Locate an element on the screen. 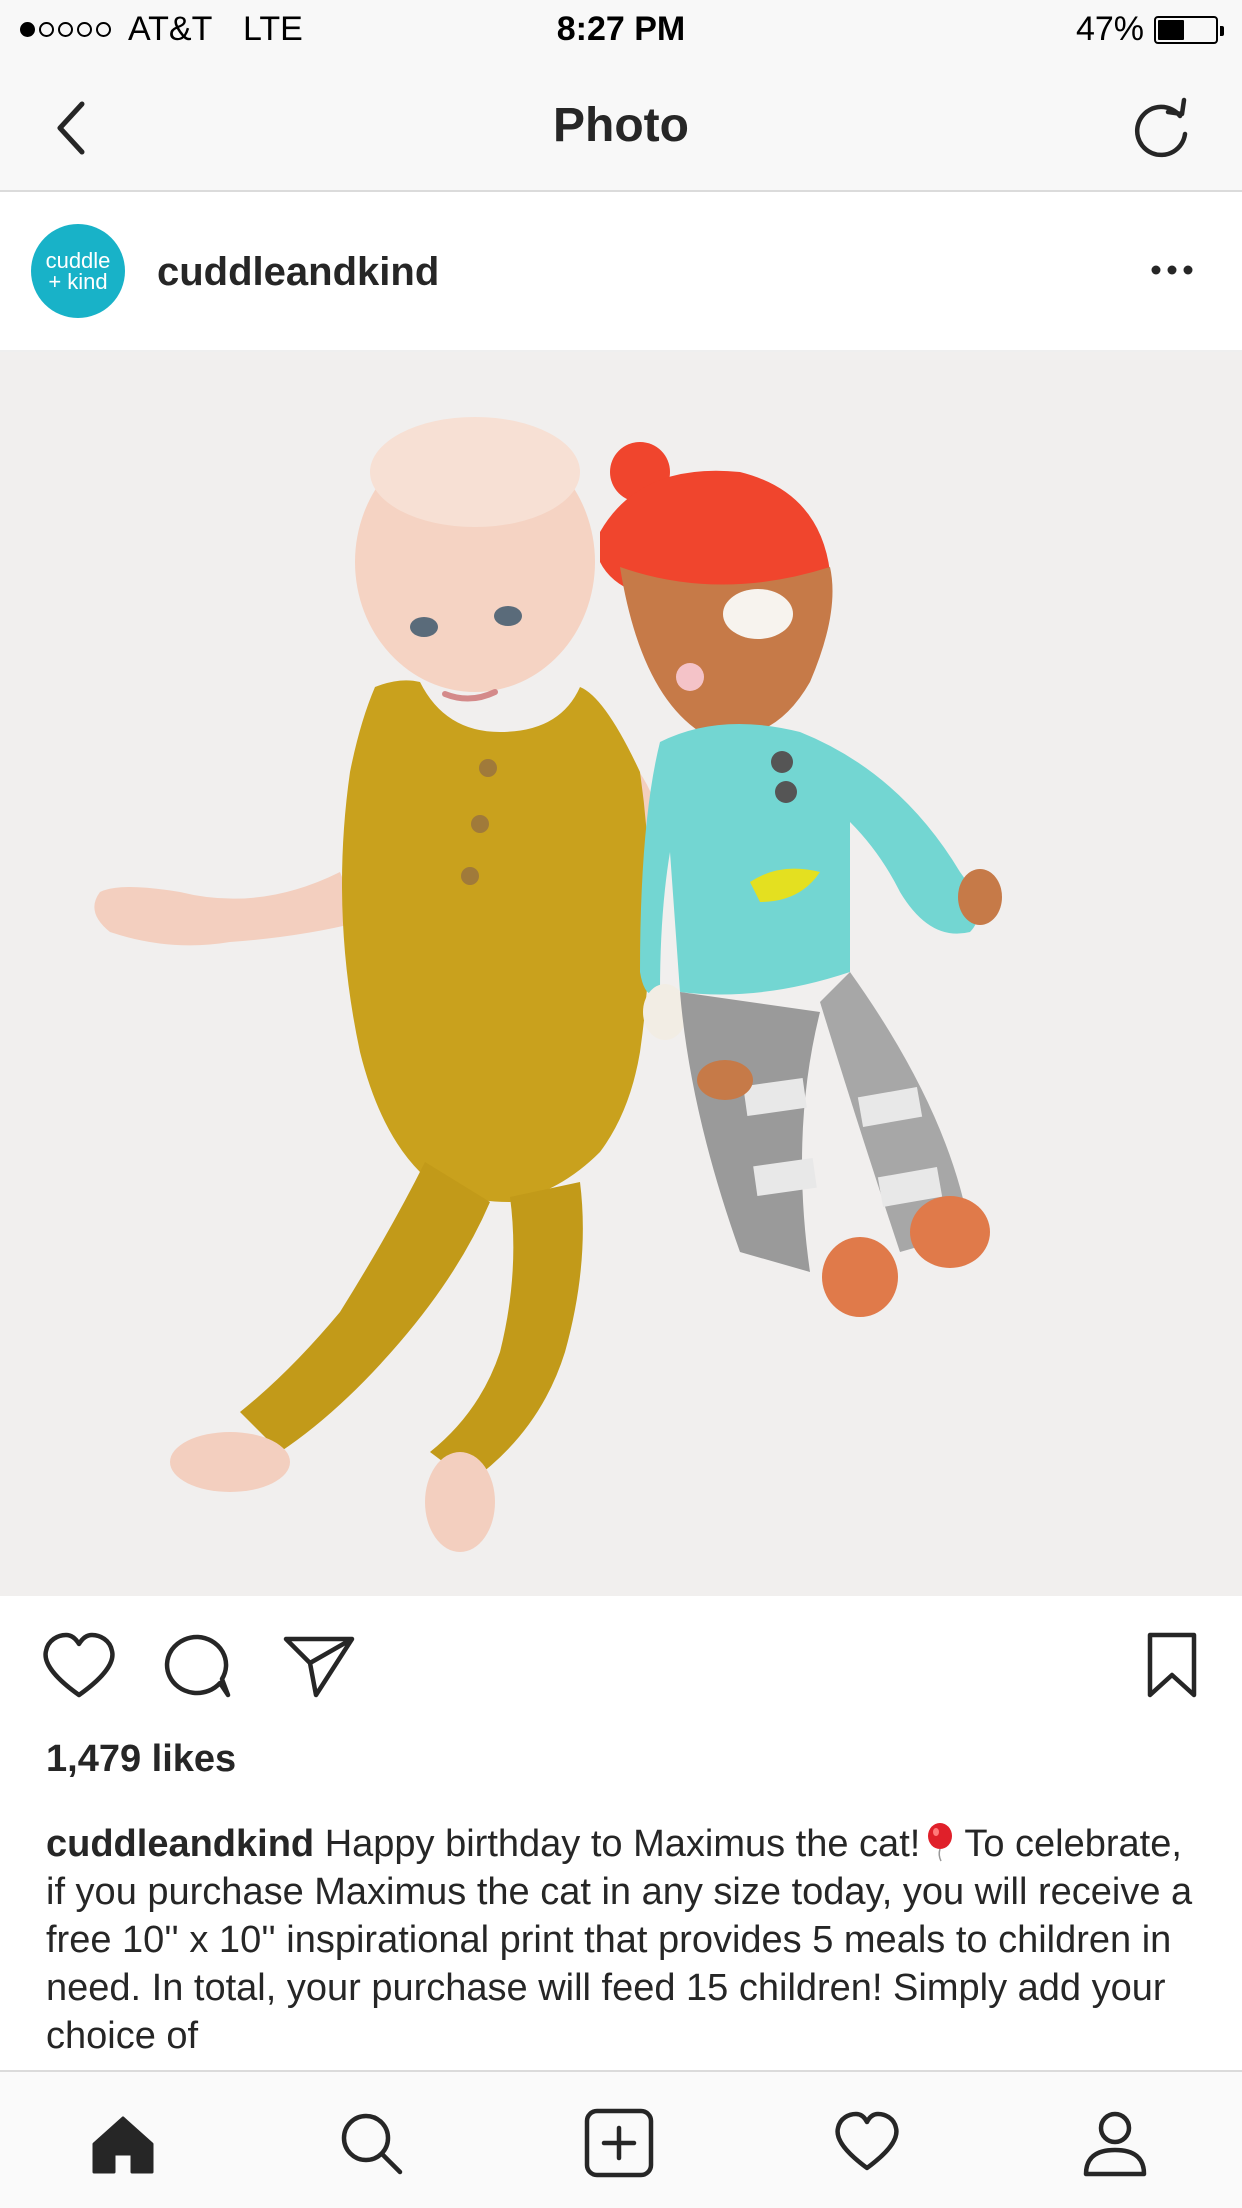  post-username: cuddleandkind is located at coordinates (298, 272).